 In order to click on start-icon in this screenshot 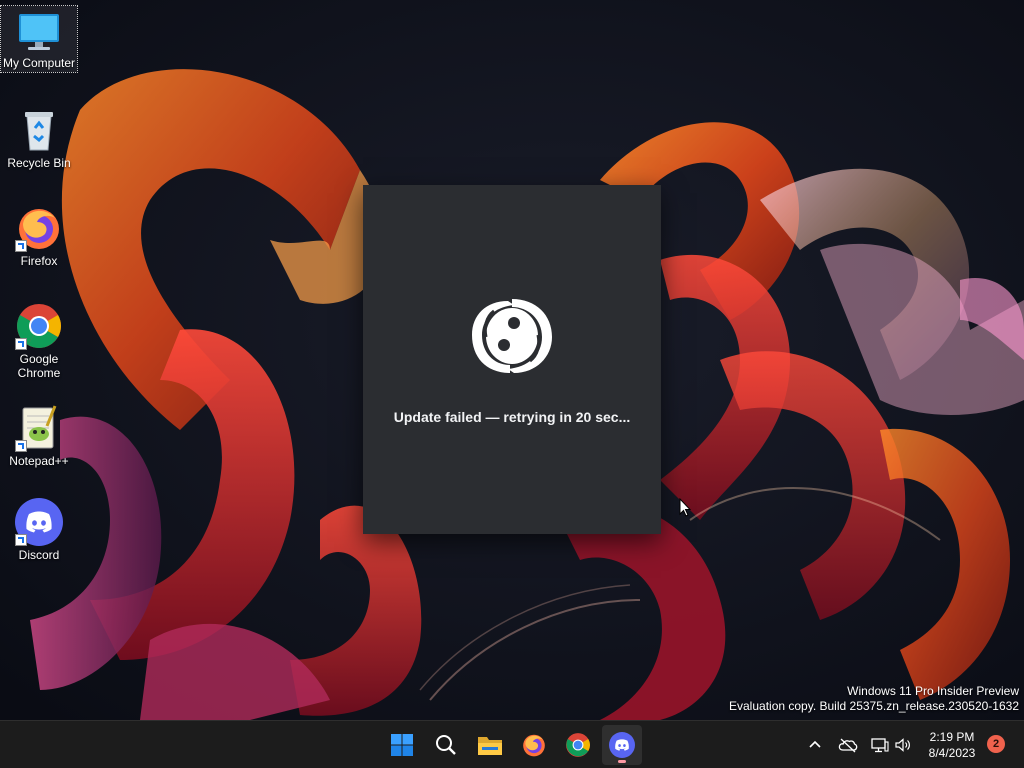, I will do `click(402, 745)`.